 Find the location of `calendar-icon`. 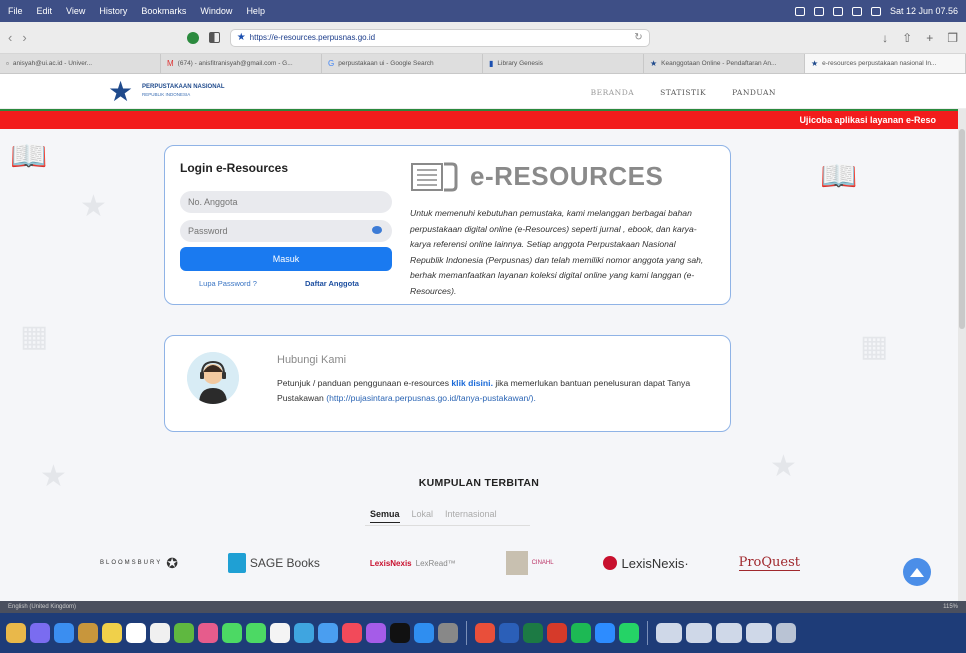

calendar-icon is located at coordinates (136, 633).